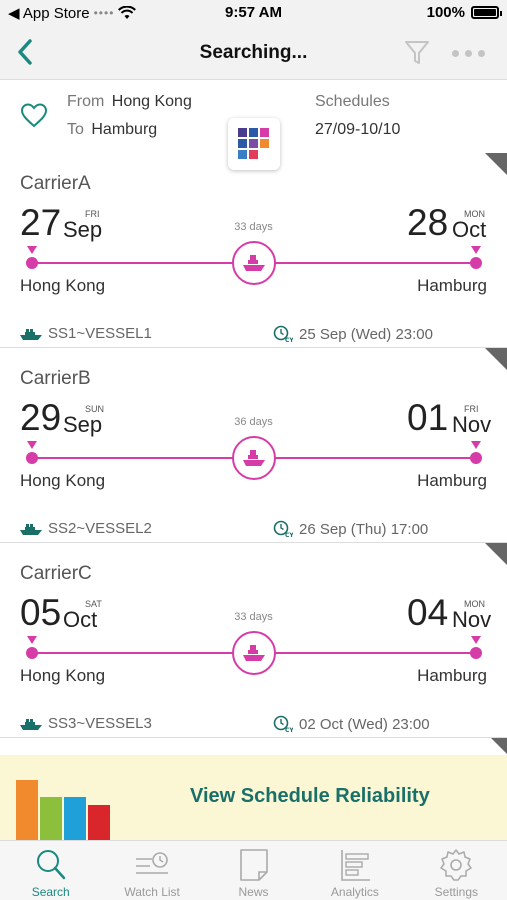  Describe the element at coordinates (253, 892) in the screenshot. I see `tab-label: News` at that location.